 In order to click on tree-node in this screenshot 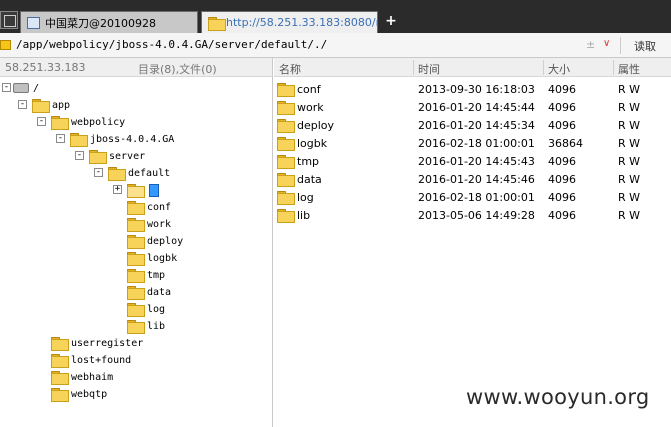, I will do `click(143, 190)`.